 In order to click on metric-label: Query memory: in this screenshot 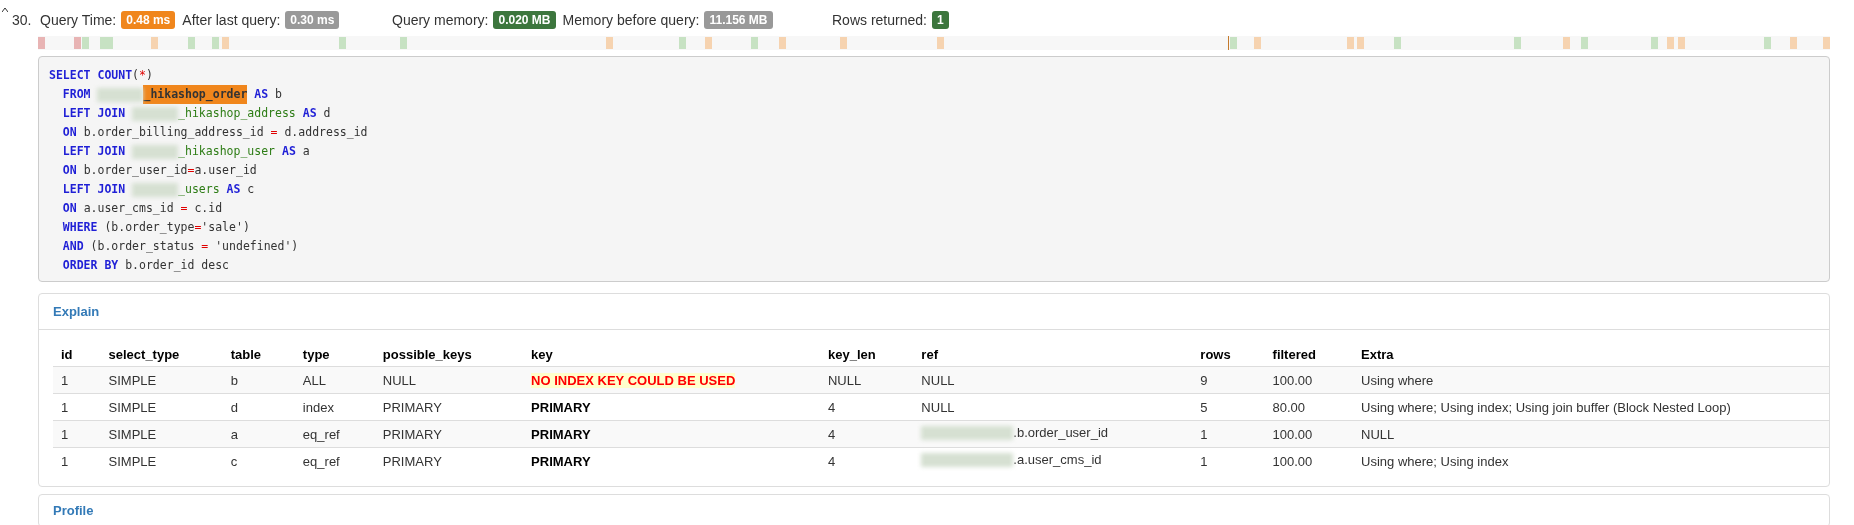, I will do `click(440, 20)`.